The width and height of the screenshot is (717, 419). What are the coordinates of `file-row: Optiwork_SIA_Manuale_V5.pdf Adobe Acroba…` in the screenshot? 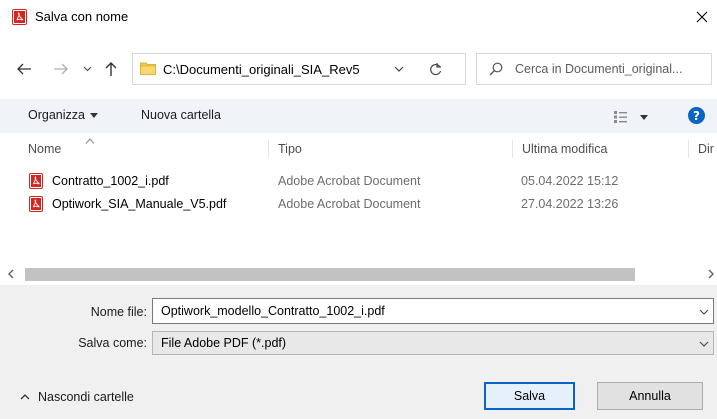 It's located at (354, 204).